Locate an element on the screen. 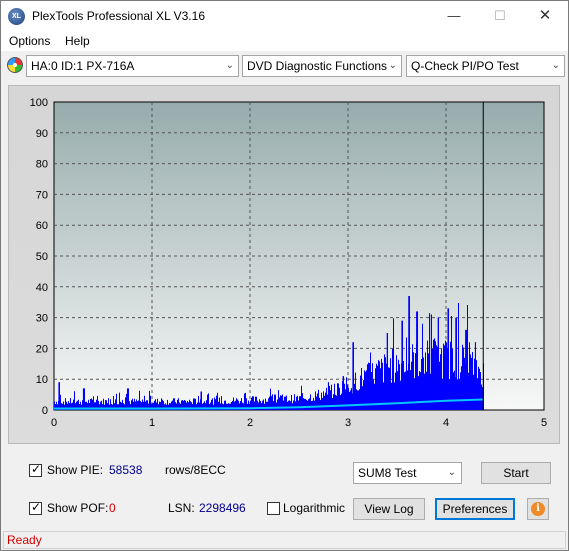  x-tick-label: 4 is located at coordinates (446, 423).